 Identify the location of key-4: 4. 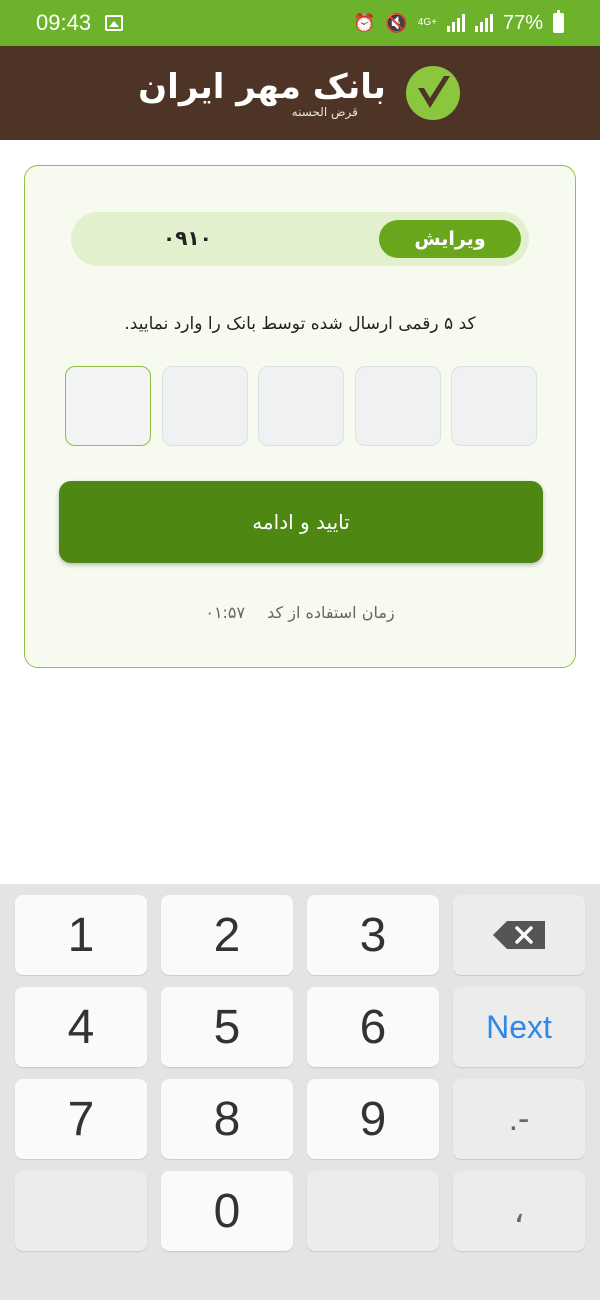
(81, 1027).